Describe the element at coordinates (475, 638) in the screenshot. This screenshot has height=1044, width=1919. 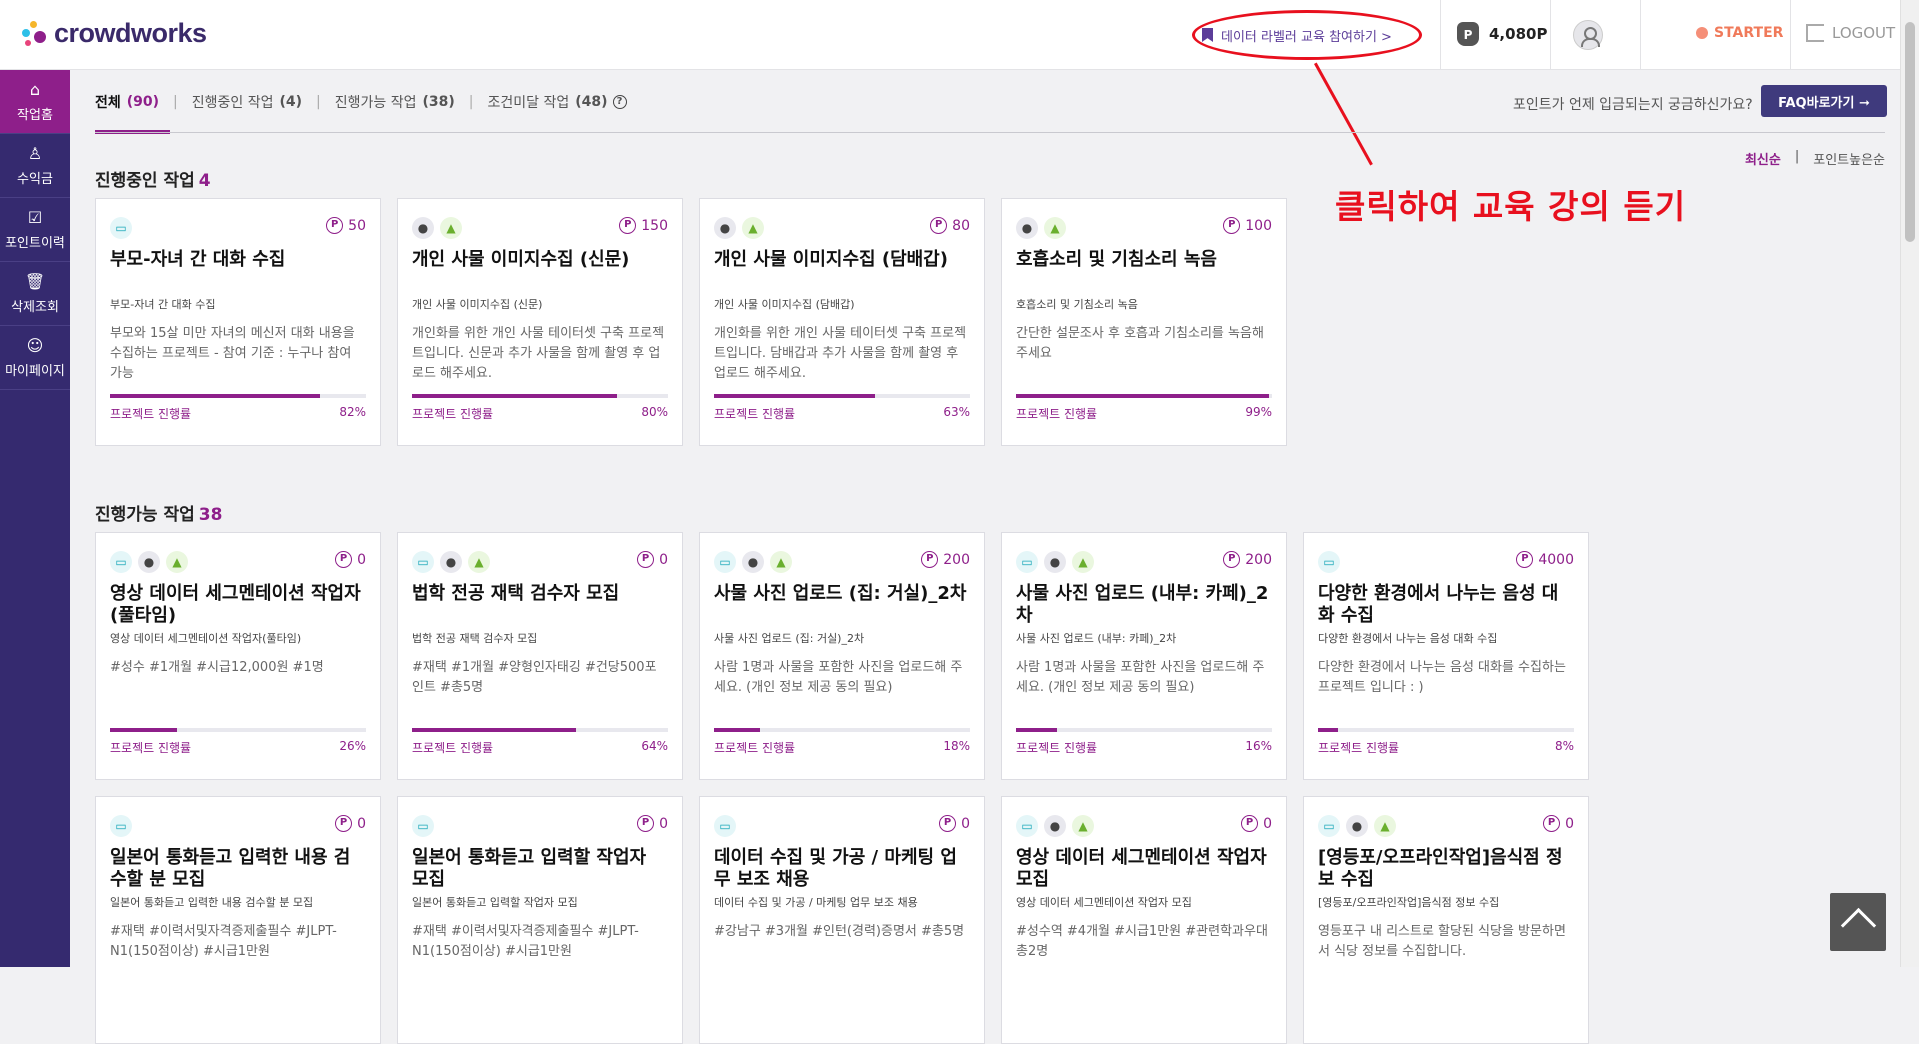
I see `card-subtitle: 법학 전공 재택 검수자 모집` at that location.